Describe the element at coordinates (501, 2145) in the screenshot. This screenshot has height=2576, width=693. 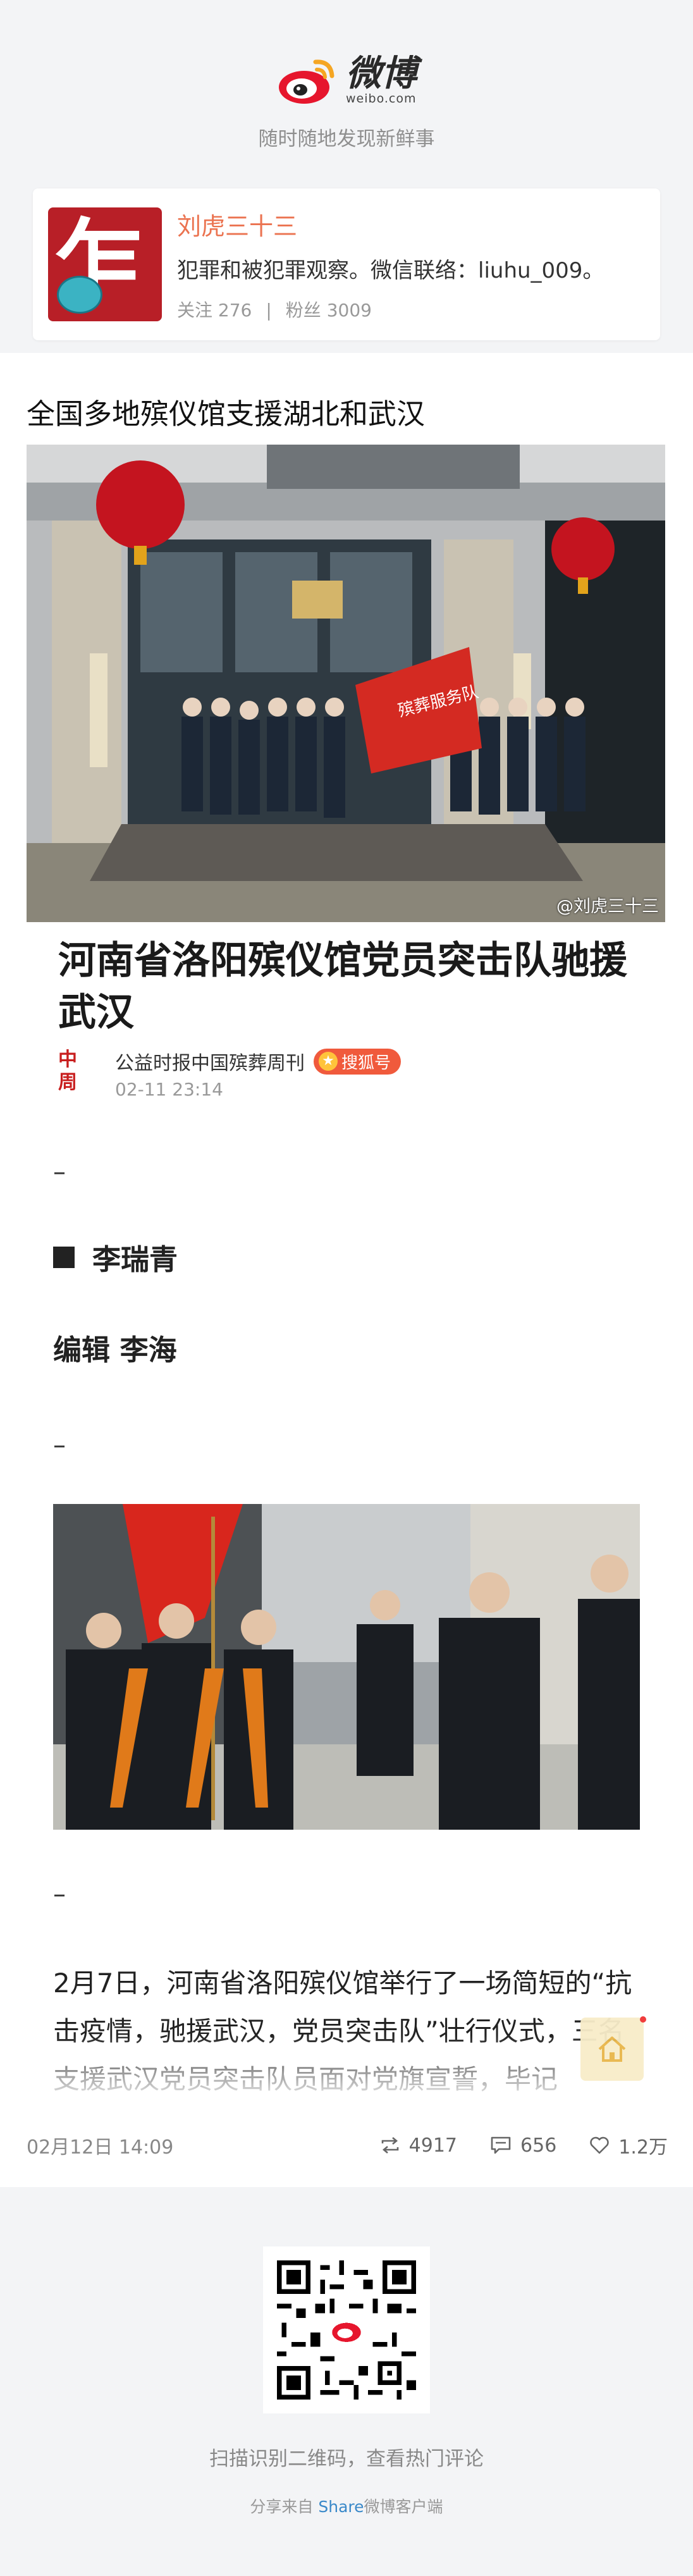
I see `comment-icon` at that location.